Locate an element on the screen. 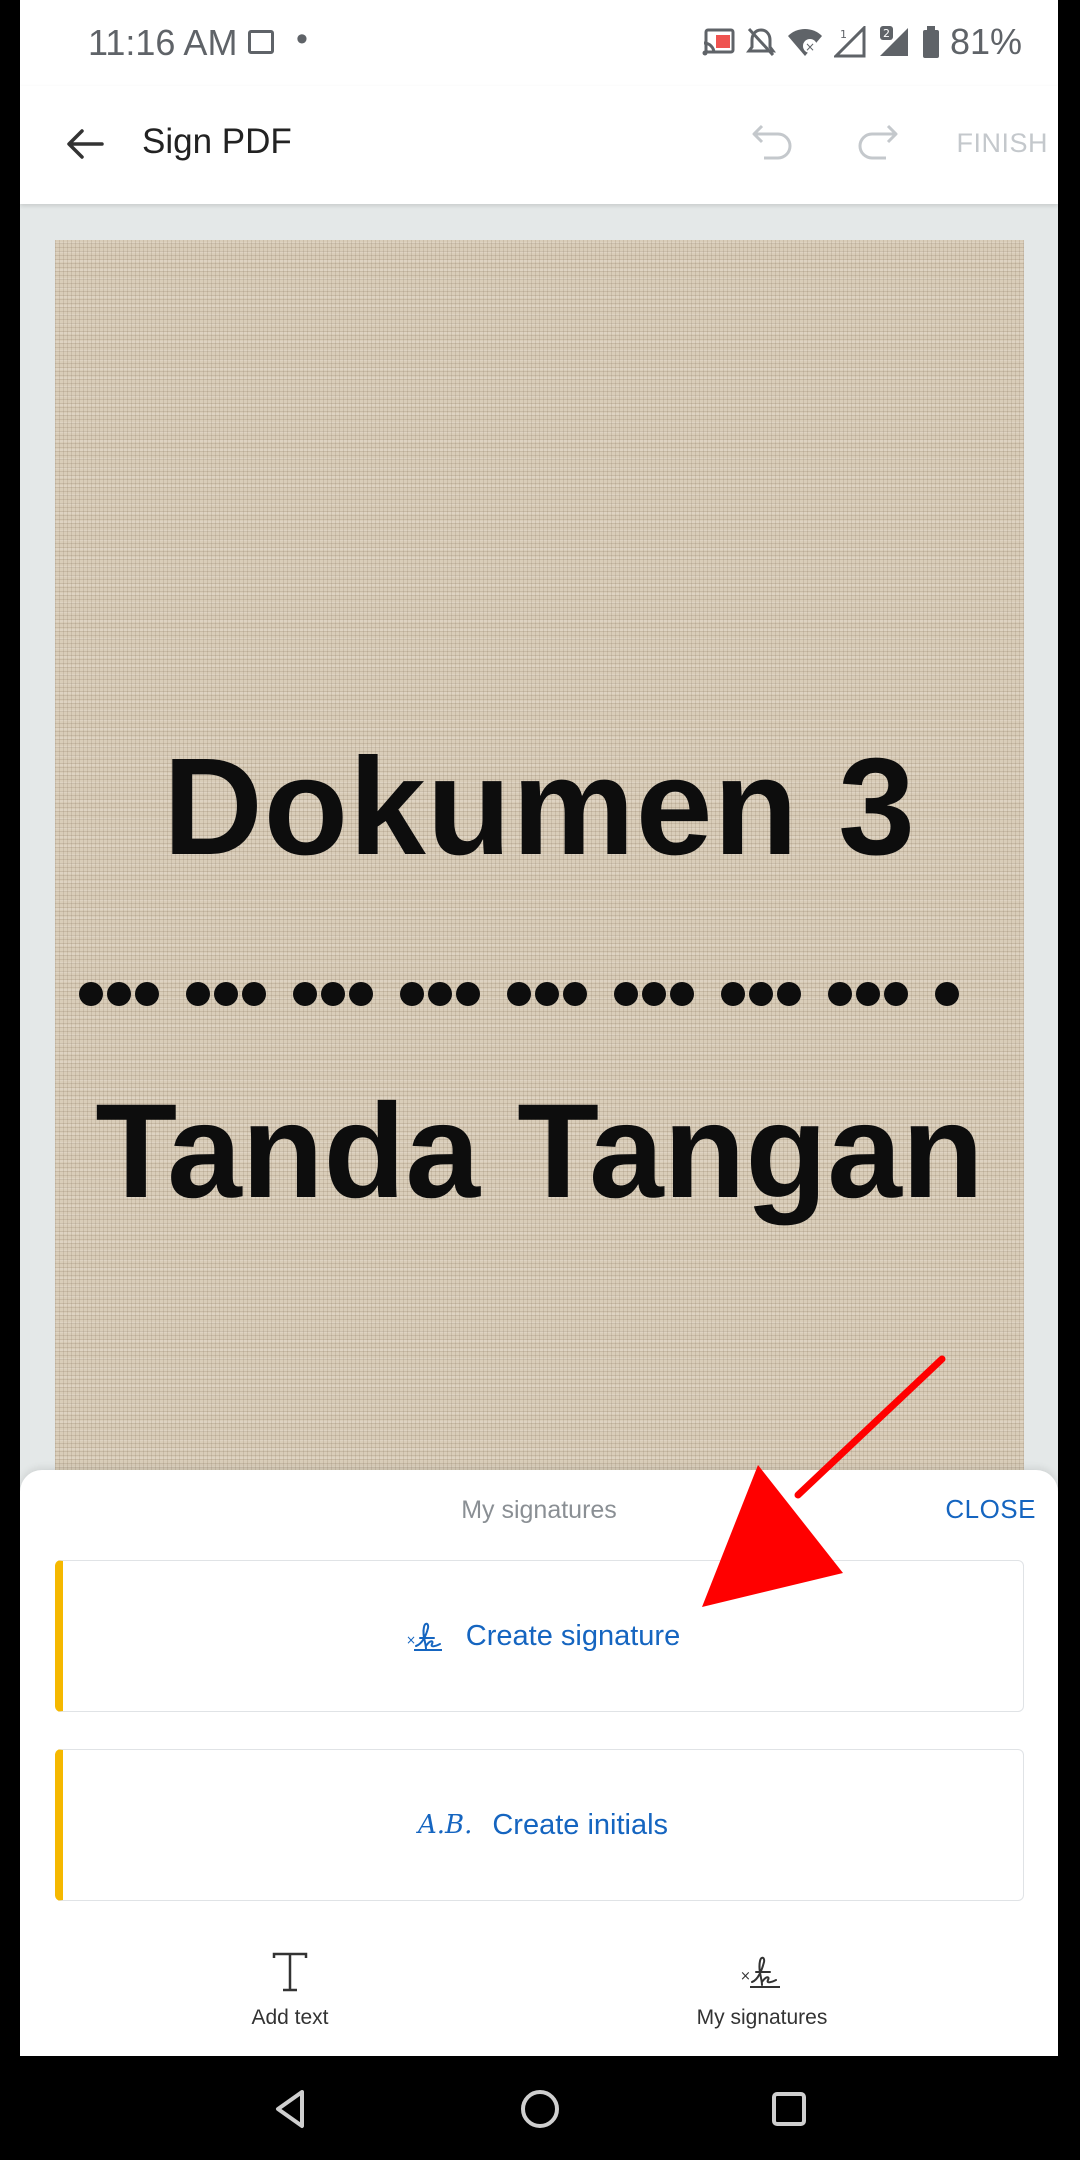 The image size is (1080, 2160). nav-home-icon is located at coordinates (540, 2109).